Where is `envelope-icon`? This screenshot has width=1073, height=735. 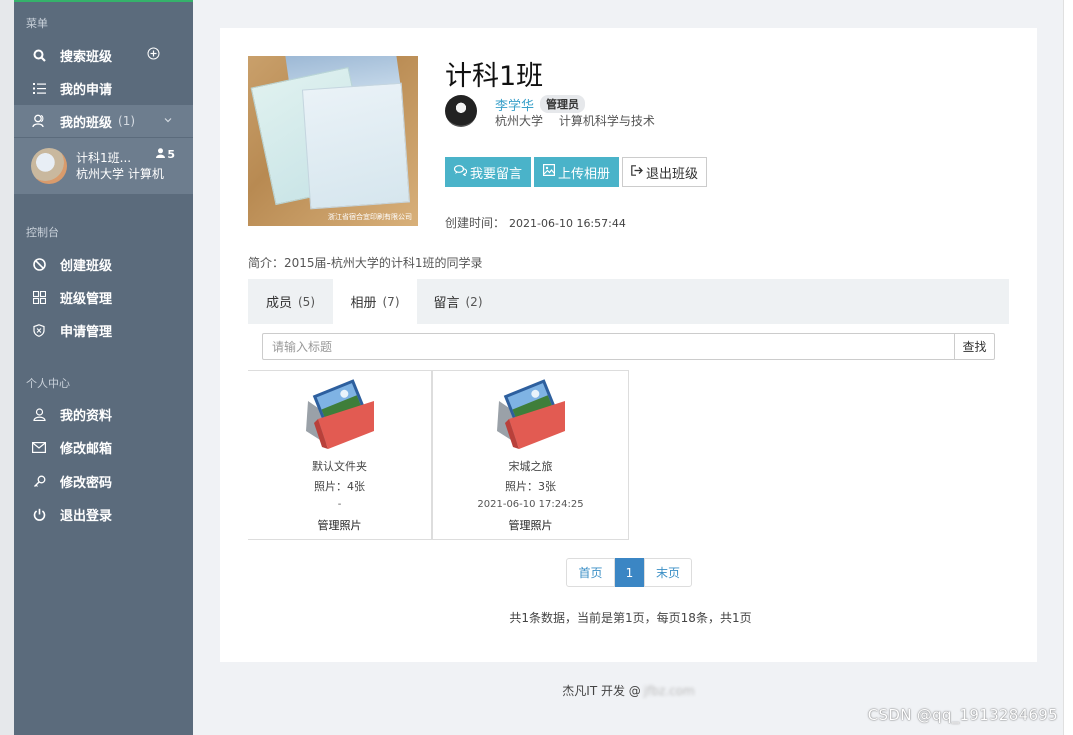 envelope-icon is located at coordinates (39, 447).